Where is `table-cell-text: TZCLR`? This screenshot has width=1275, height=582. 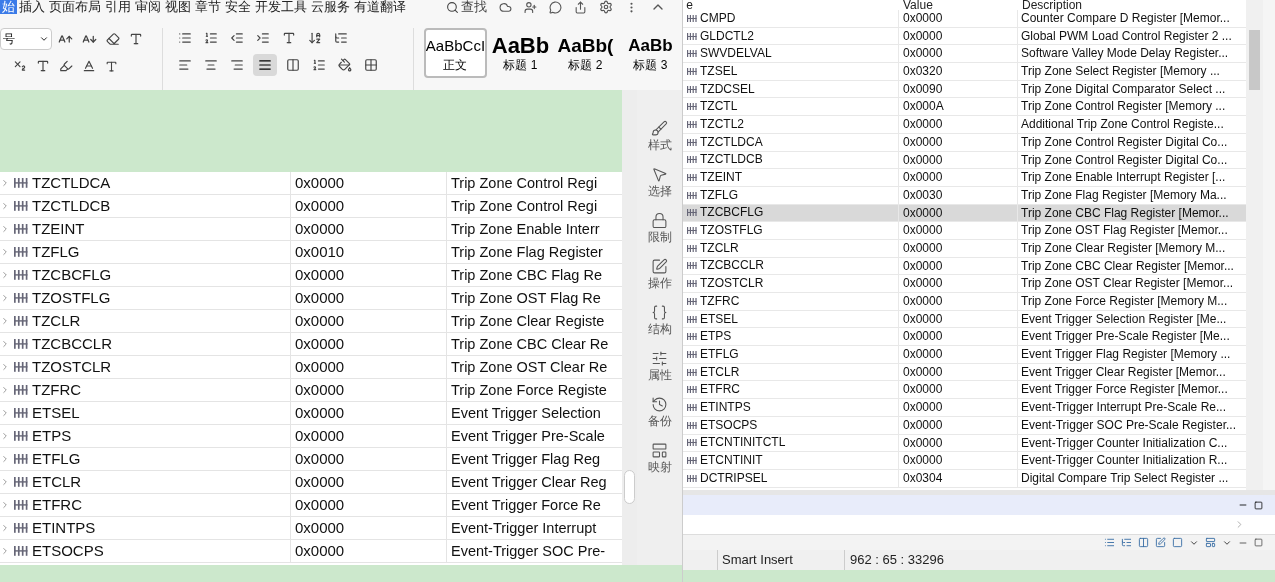 table-cell-text: TZCLR is located at coordinates (56, 321).